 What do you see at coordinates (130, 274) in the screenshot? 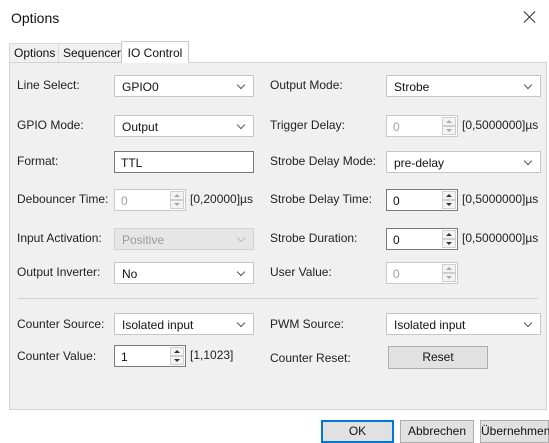
I see `output-inverter-value: No` at bounding box center [130, 274].